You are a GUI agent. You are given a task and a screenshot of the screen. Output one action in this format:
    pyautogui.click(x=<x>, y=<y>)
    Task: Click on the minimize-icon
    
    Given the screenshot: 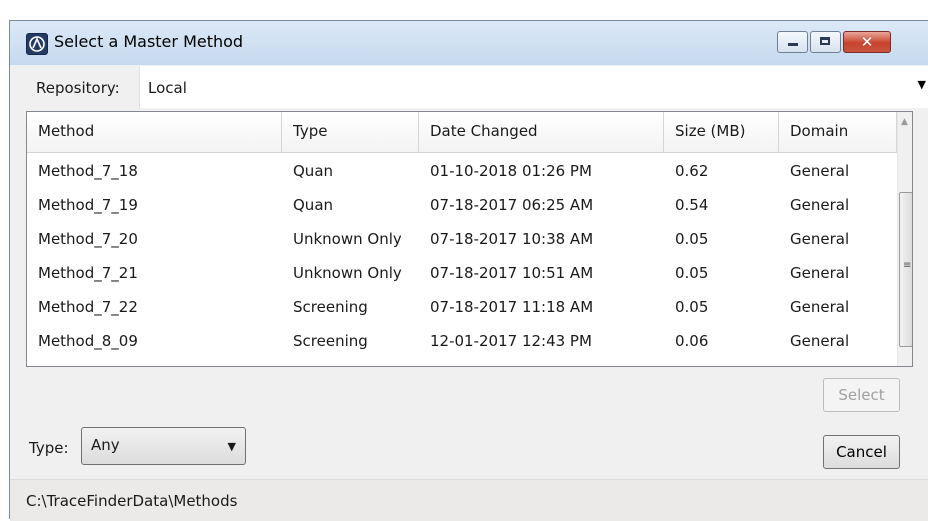 What is the action you would take?
    pyautogui.click(x=793, y=44)
    